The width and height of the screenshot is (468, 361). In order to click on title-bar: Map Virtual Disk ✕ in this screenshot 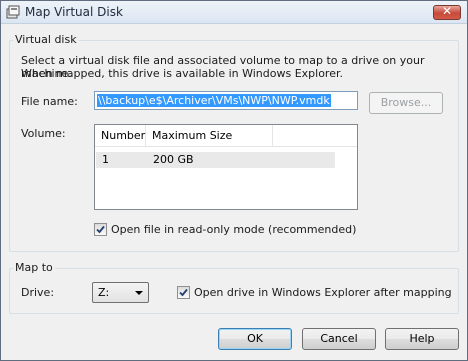, I will do `click(234, 12)`.